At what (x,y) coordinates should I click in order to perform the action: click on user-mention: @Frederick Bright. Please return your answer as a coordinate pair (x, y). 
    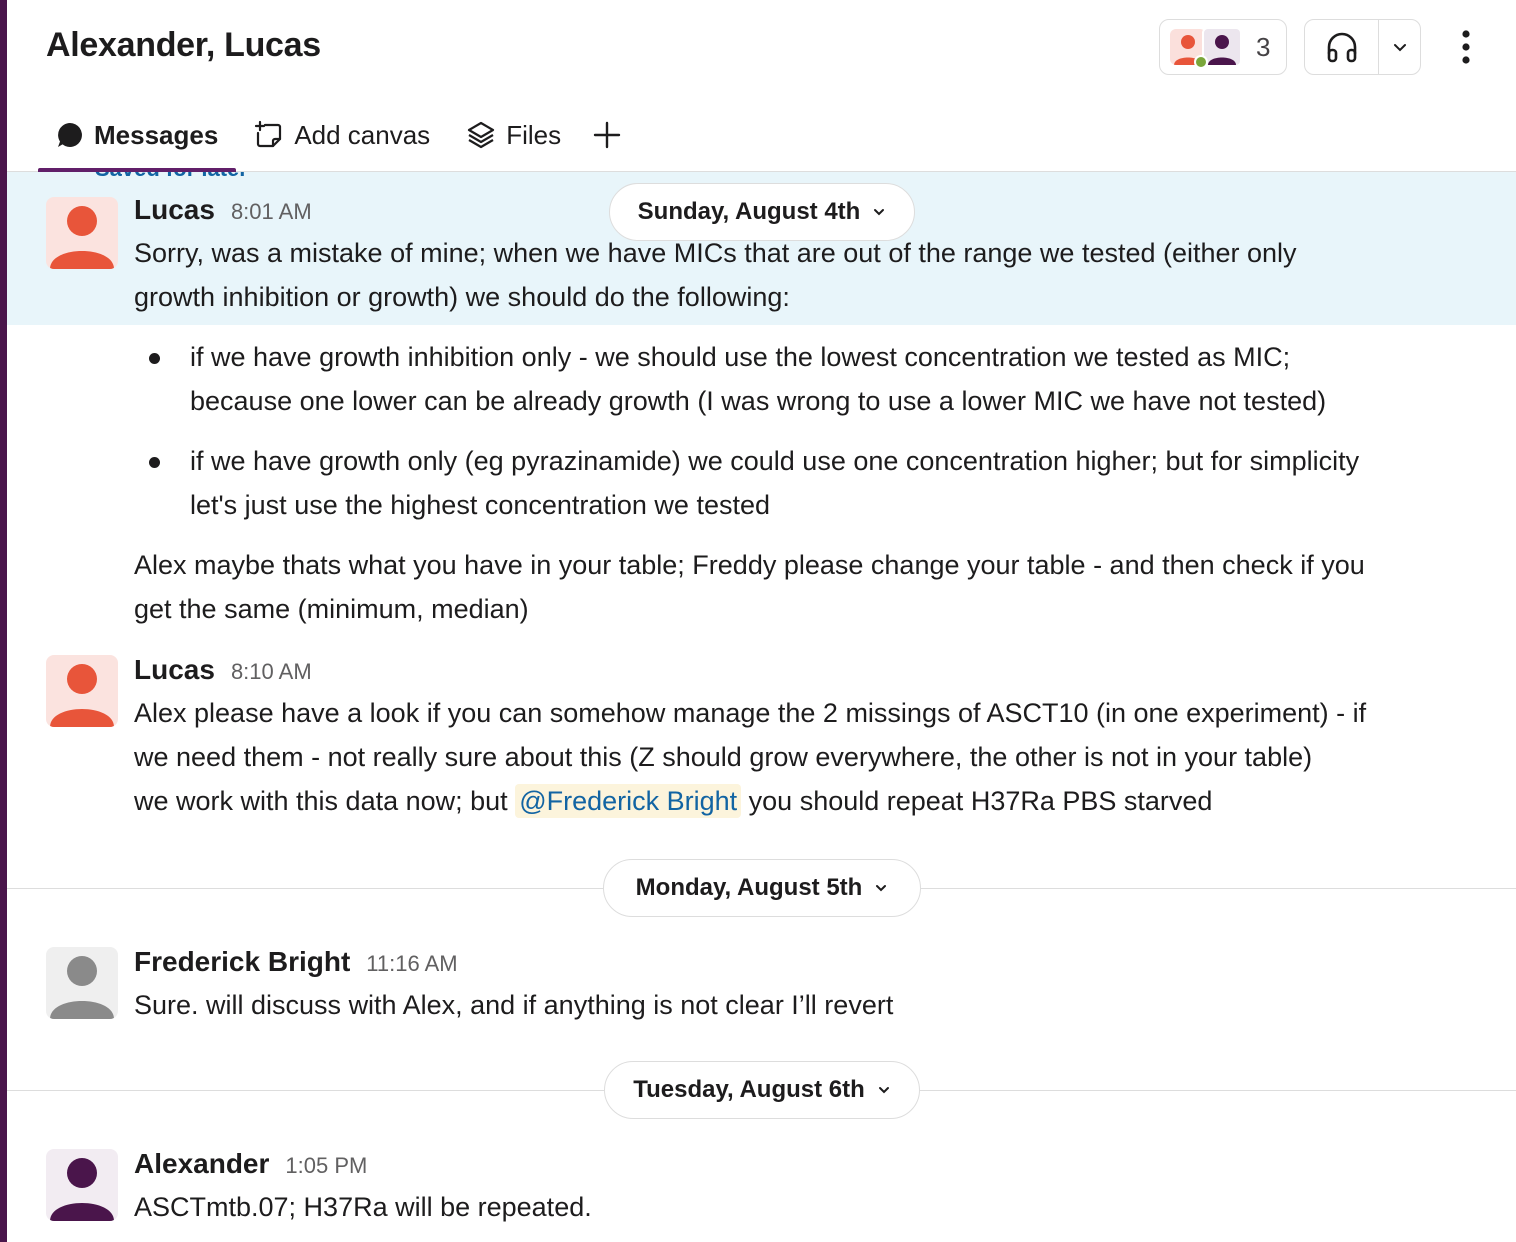
    Looking at the image, I should click on (628, 801).